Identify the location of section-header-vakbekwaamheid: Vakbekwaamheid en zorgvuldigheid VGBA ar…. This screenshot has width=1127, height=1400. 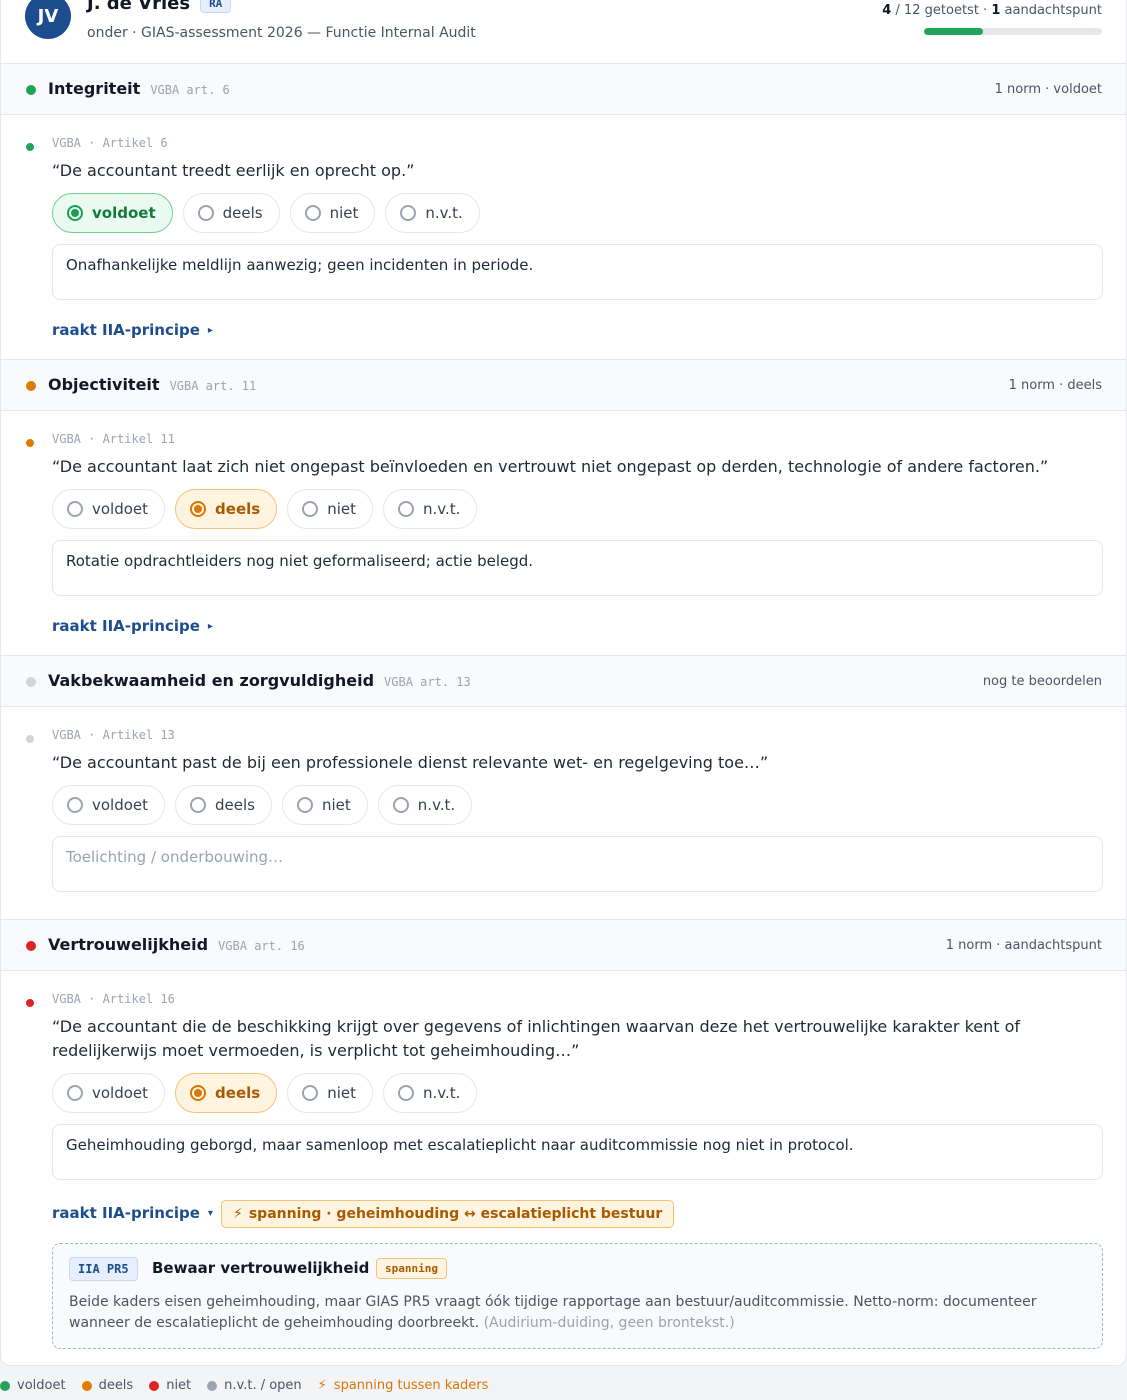
(563, 681).